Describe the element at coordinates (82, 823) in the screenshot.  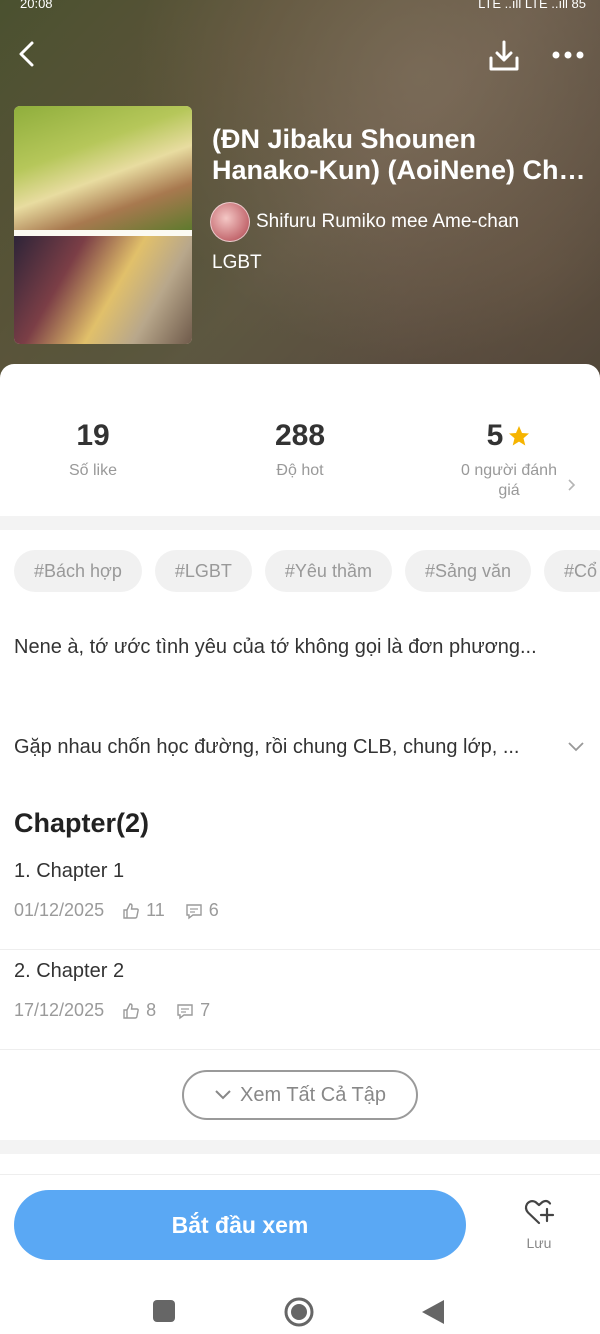
I see `chapters-heading: Chapter(2)` at that location.